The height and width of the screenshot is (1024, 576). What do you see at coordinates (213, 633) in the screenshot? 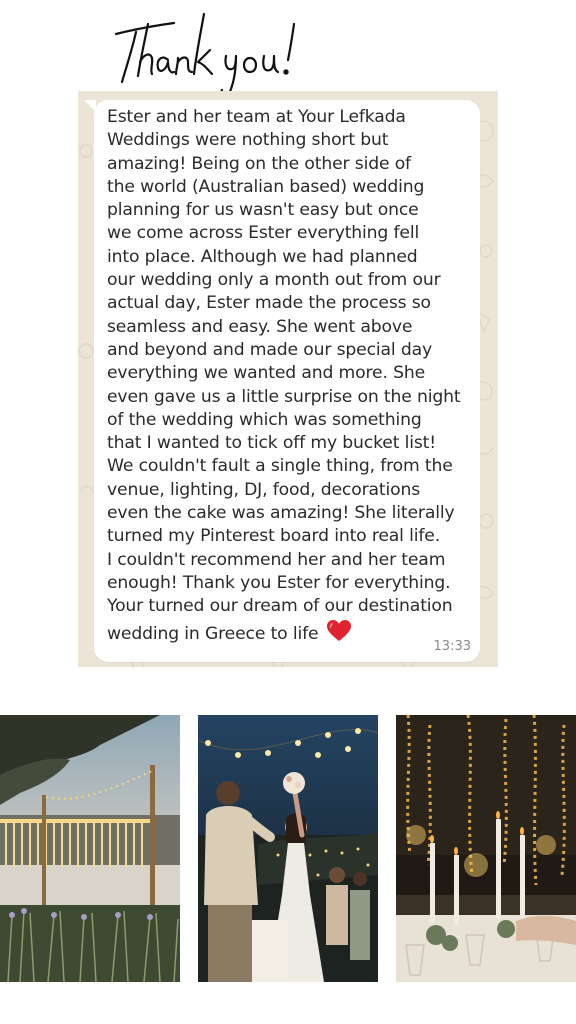
I see `message-line-last-text: wedding in Greece to life` at bounding box center [213, 633].